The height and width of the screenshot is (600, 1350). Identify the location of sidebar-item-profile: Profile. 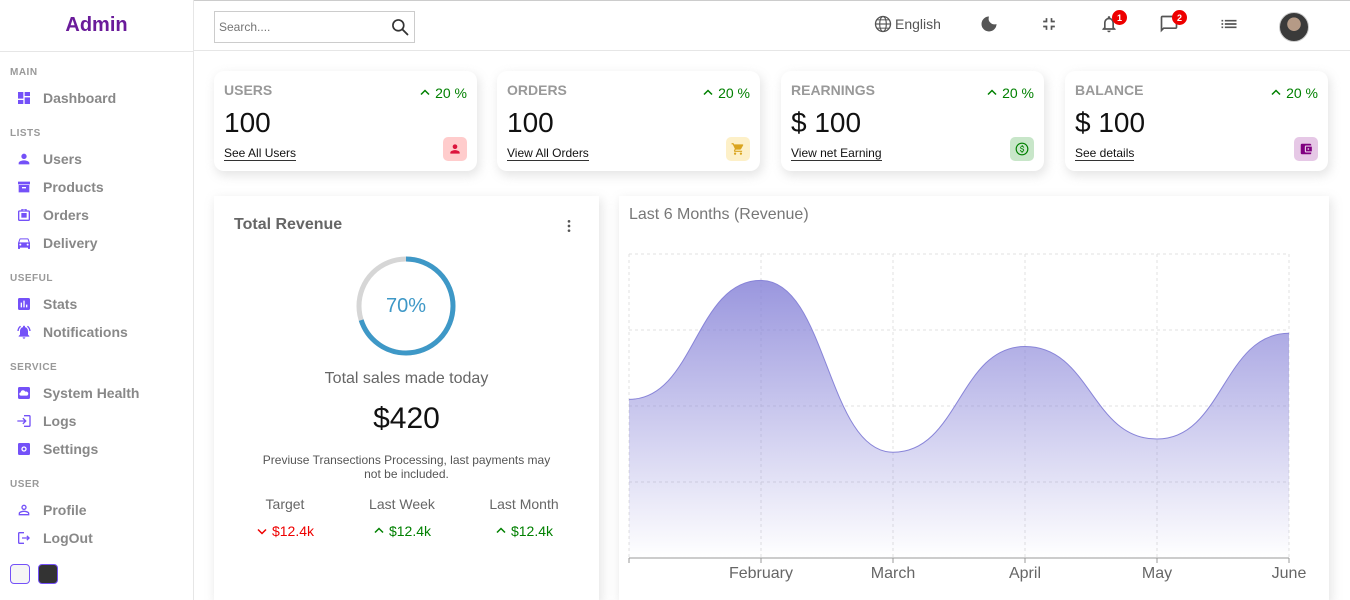
(101, 510).